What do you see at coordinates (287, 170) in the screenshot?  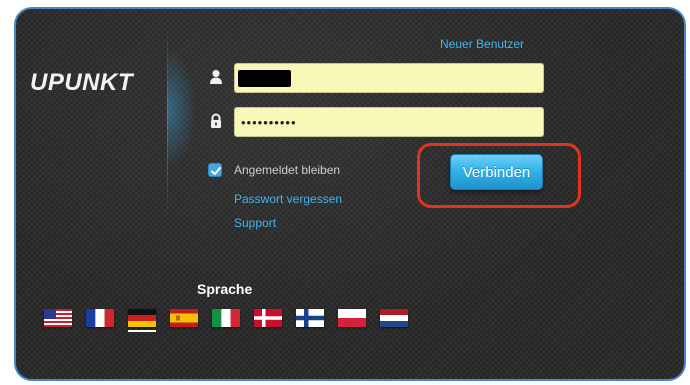 I see `remember-label: Angemeldet bleiben` at bounding box center [287, 170].